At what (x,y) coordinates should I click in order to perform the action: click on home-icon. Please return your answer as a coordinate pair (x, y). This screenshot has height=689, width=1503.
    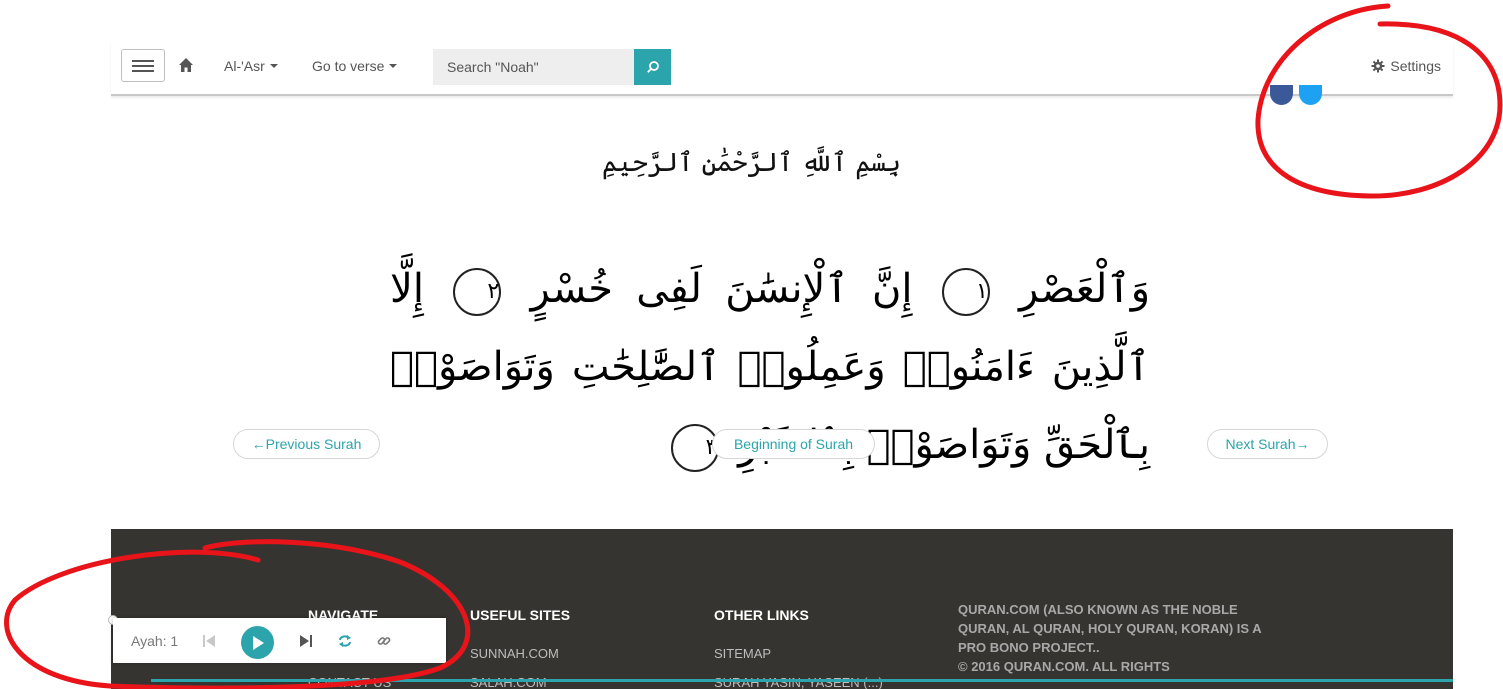
    Looking at the image, I should click on (186, 65).